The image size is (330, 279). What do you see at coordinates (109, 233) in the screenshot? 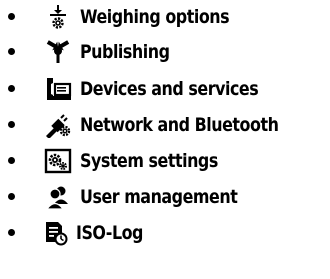
I see `menu-item-label: ISO-Log` at bounding box center [109, 233].